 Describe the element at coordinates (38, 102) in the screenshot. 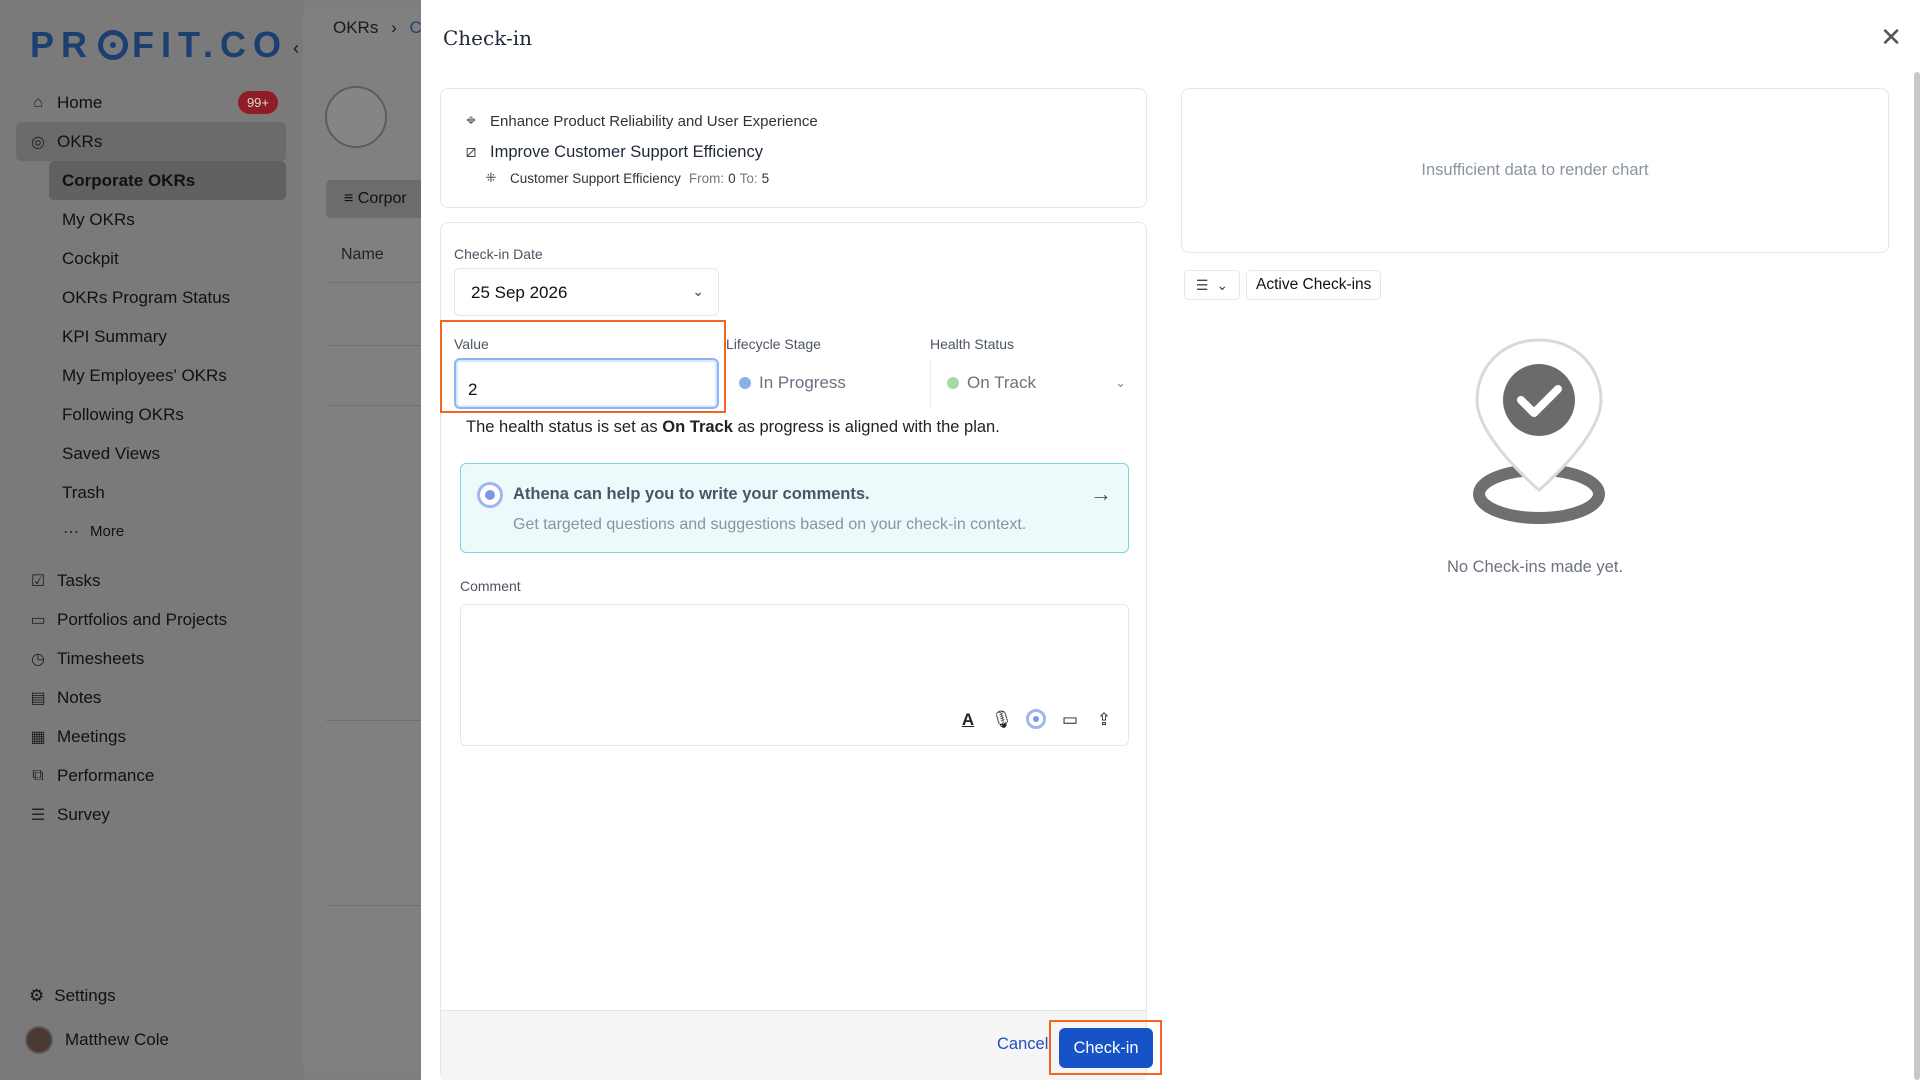

I see `home-icon: ⌂` at that location.